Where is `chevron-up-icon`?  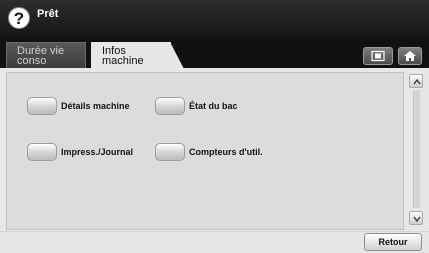 chevron-up-icon is located at coordinates (417, 81).